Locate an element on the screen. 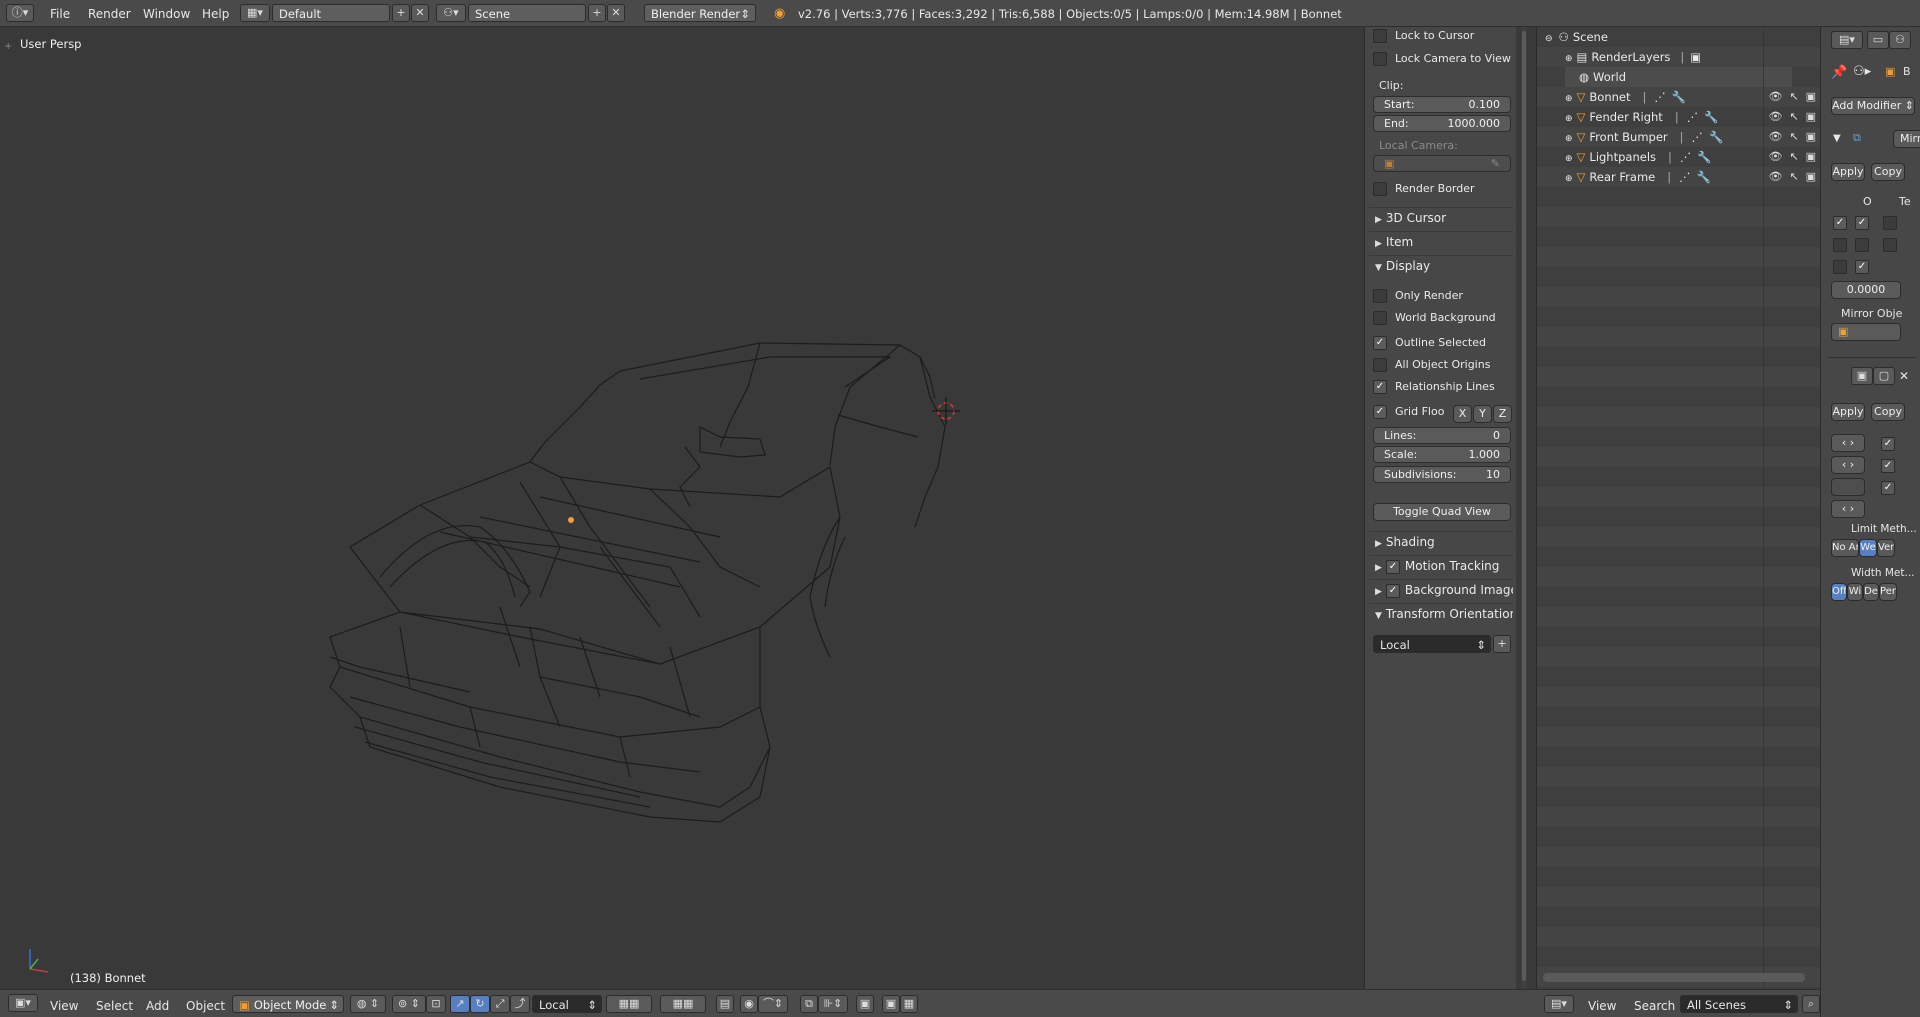  panel-3d-cursor-header: ▶ 3D Cursor is located at coordinates (1441, 217).